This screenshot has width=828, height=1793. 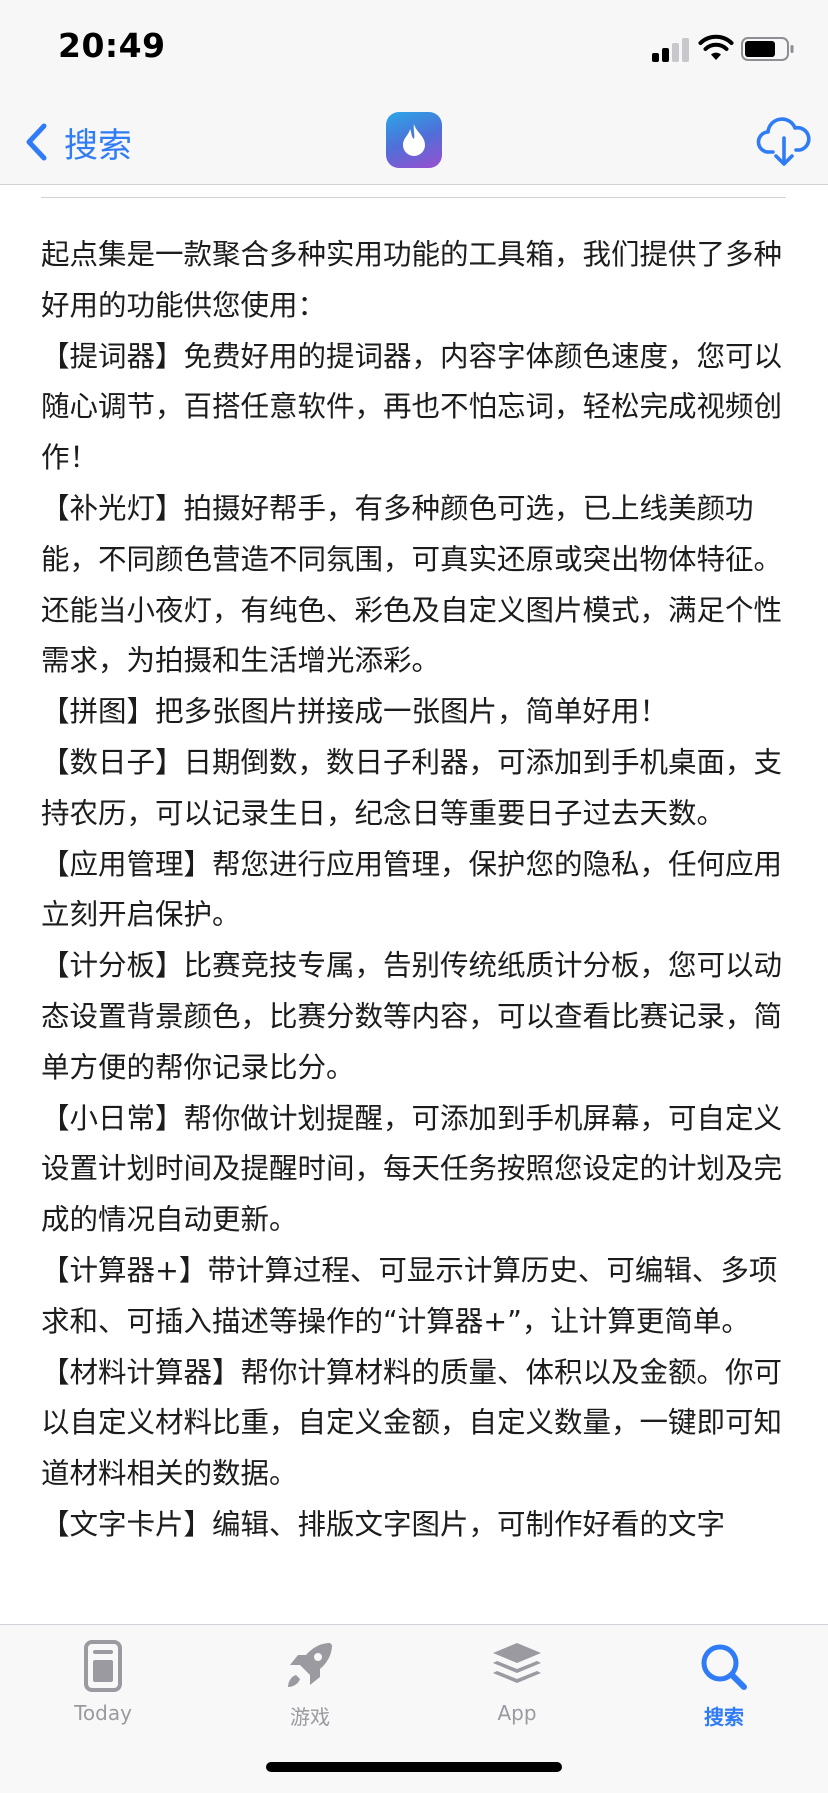 I want to click on description-paragraph: 【拼图】把多张图片拼接成一张图片，简单好用！, so click(x=355, y=712).